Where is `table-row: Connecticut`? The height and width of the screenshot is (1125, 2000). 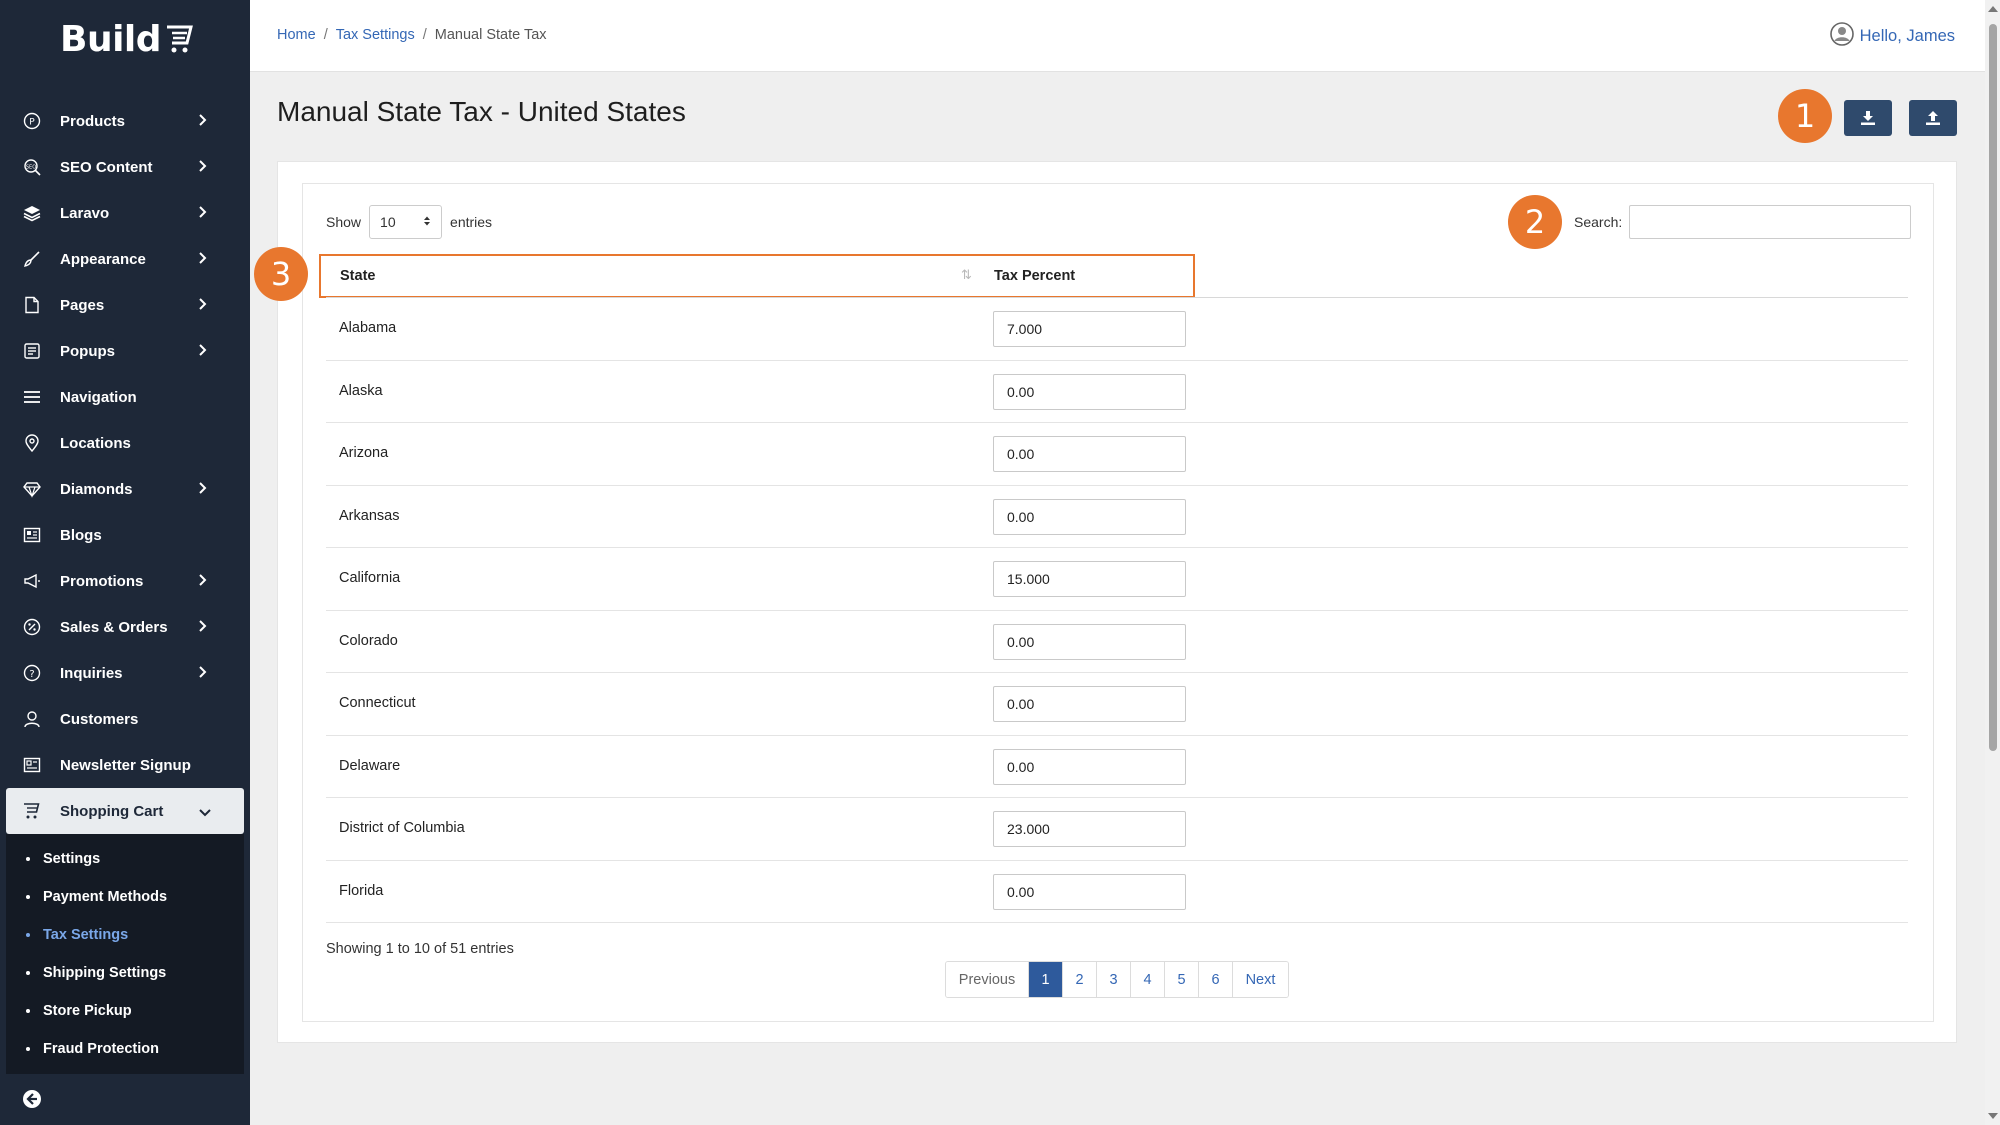
table-row: Connecticut is located at coordinates (1117, 704).